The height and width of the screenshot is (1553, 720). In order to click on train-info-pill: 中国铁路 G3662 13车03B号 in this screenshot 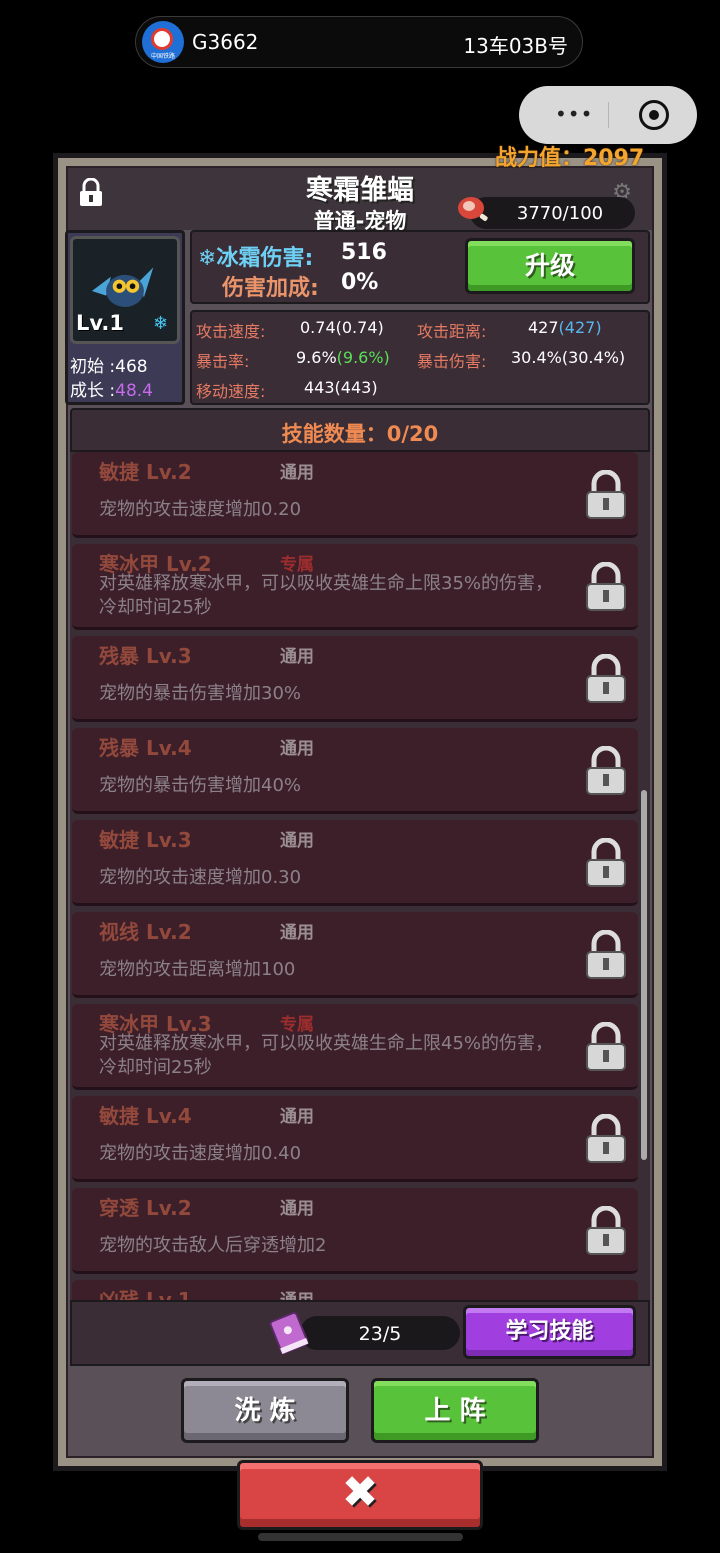, I will do `click(359, 42)`.